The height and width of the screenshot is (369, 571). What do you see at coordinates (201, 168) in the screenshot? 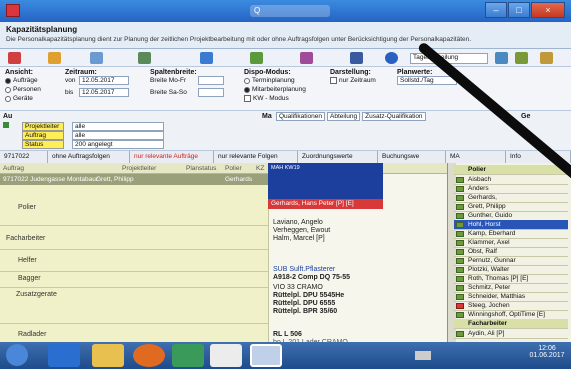
I see `header-planstatus: Planstatus` at bounding box center [201, 168].